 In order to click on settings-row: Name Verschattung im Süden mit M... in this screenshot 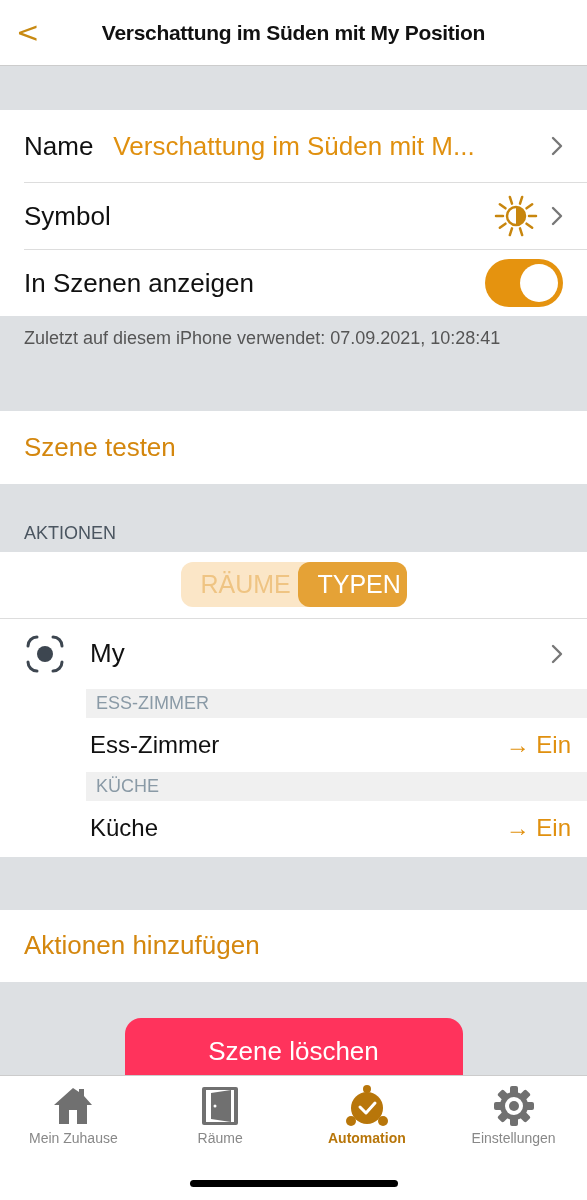, I will do `click(305, 146)`.